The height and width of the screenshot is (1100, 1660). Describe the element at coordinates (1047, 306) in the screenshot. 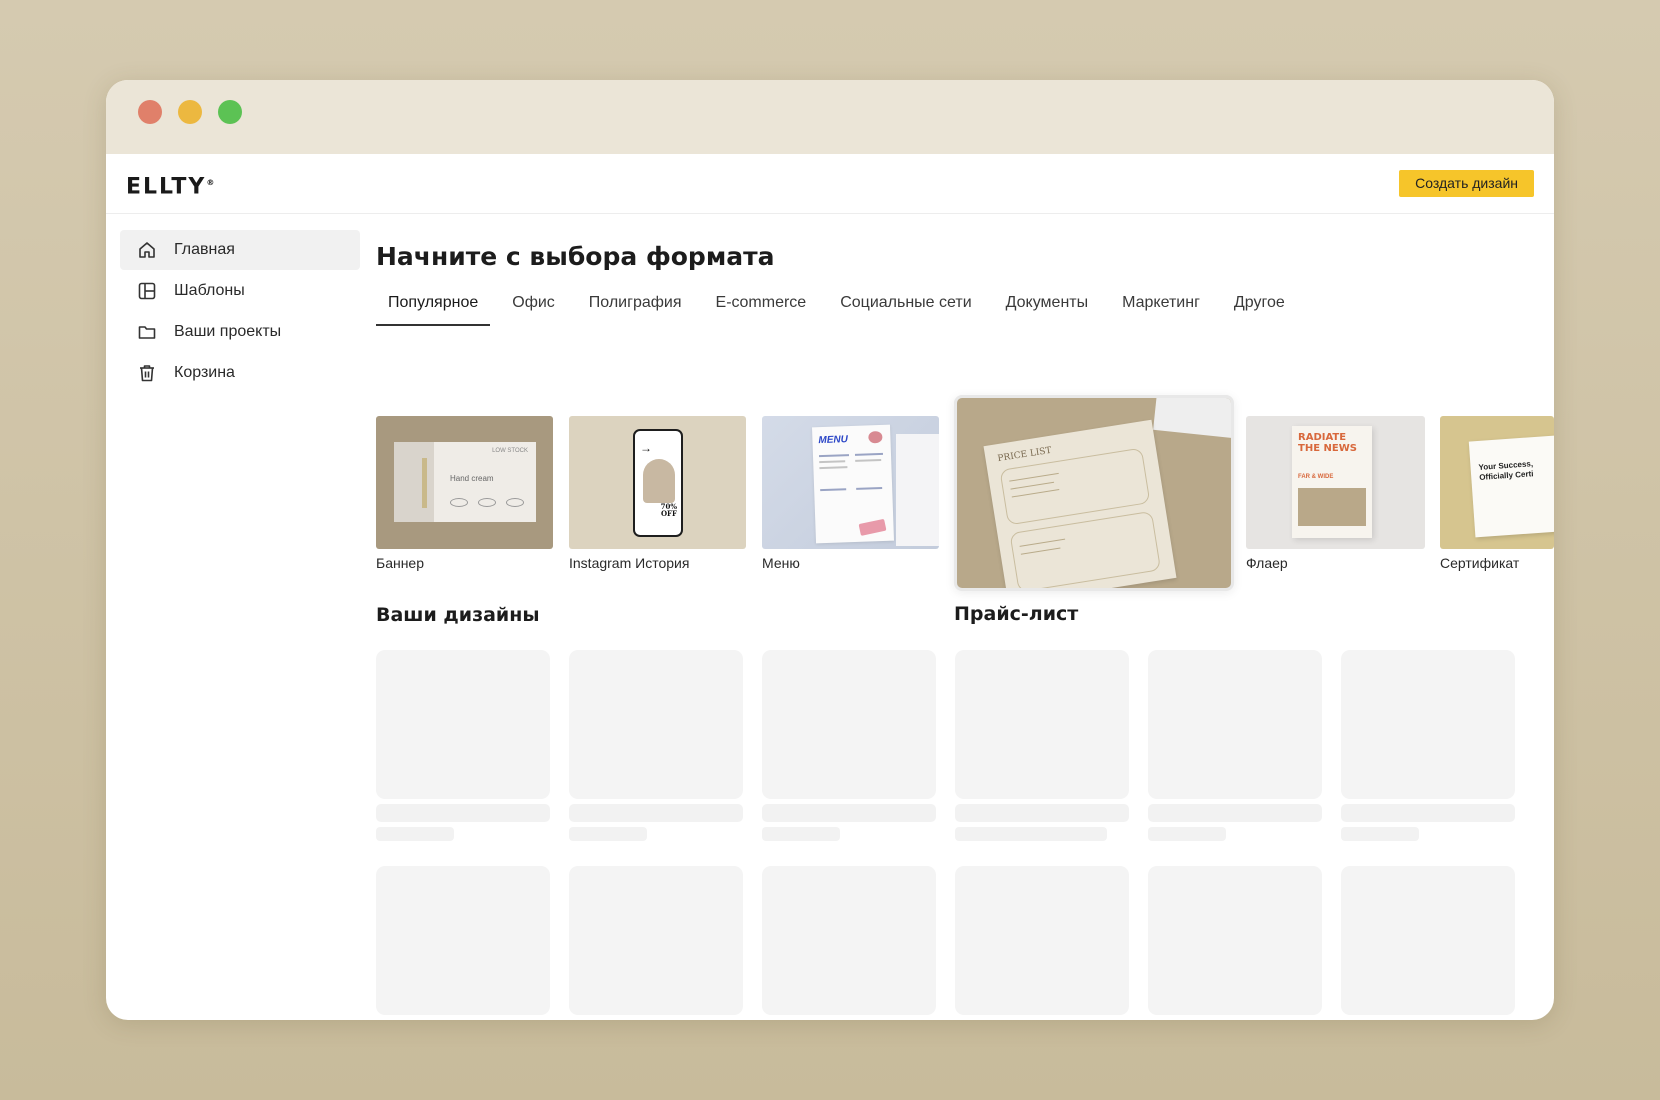

I see `tab-documents: Документы` at that location.